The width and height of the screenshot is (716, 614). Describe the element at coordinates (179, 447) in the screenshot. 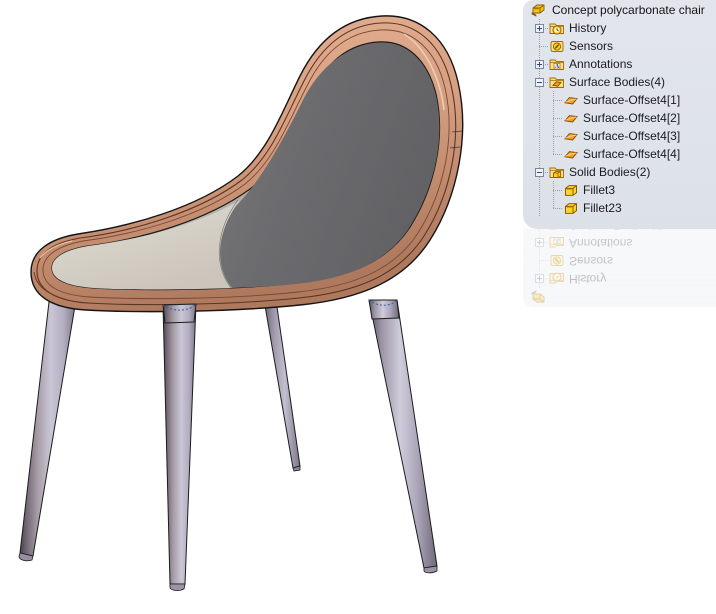

I see `chair-leg-front-center` at that location.